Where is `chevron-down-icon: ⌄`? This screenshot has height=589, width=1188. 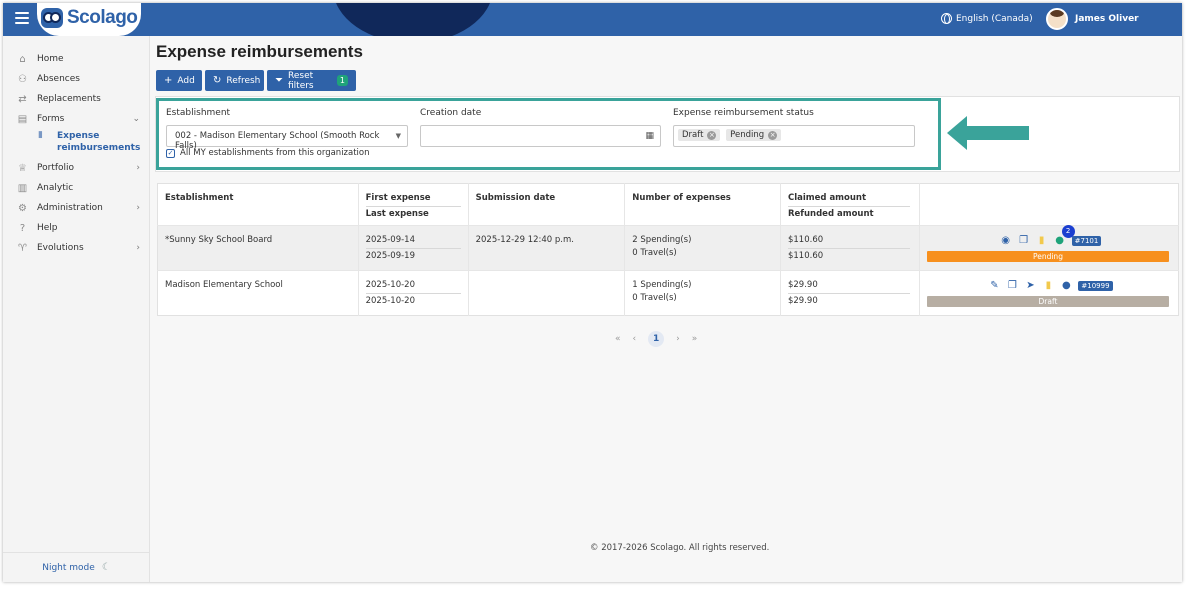
chevron-down-icon: ⌄ is located at coordinates (136, 119).